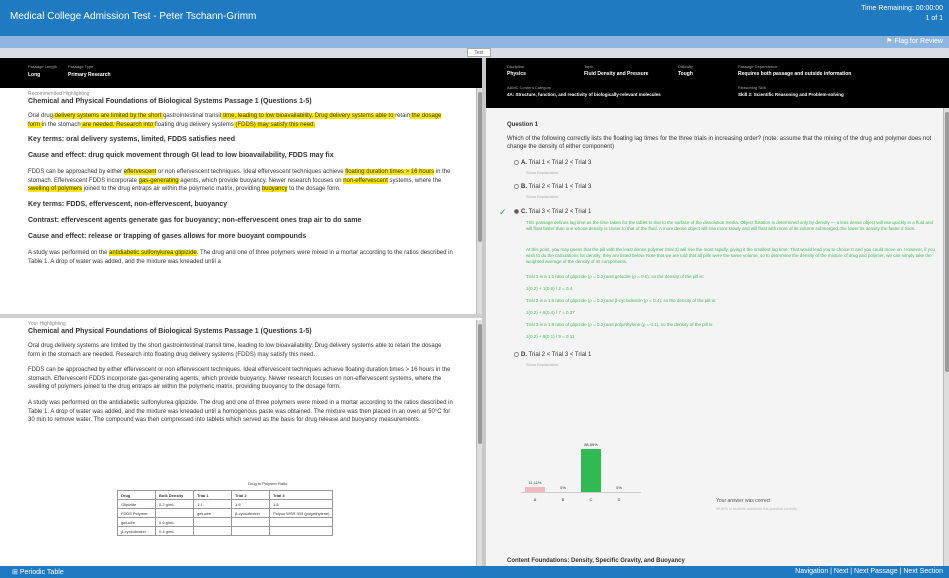  I want to click on table-header-cell: Trial 3, so click(301, 495).